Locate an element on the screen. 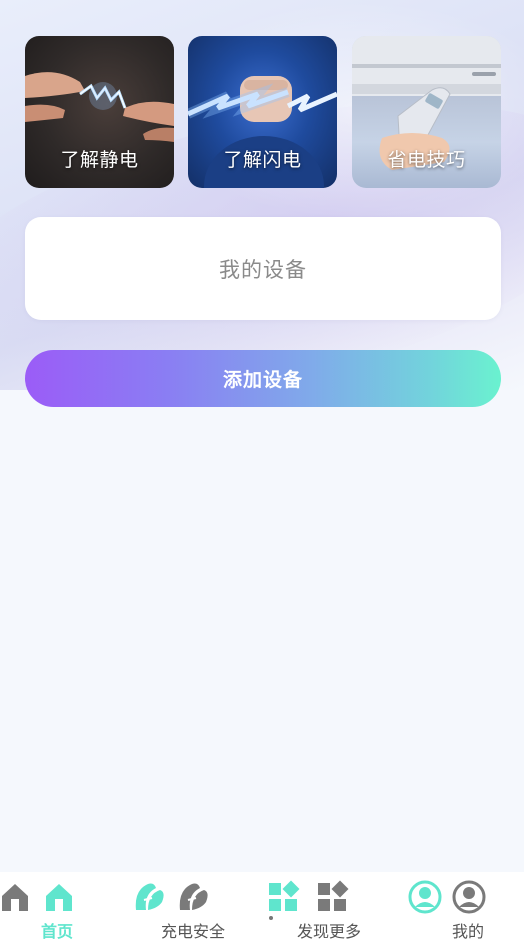  tab-home: 首页 is located at coordinates (50, 908).